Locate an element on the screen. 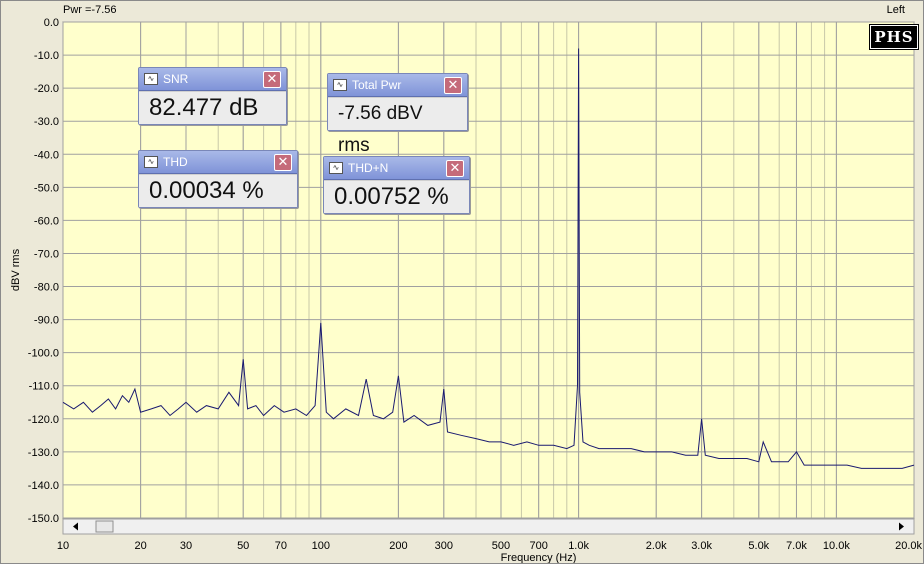 The height and width of the screenshot is (564, 924). y-tick-label: -110.0 is located at coordinates (44, 387).